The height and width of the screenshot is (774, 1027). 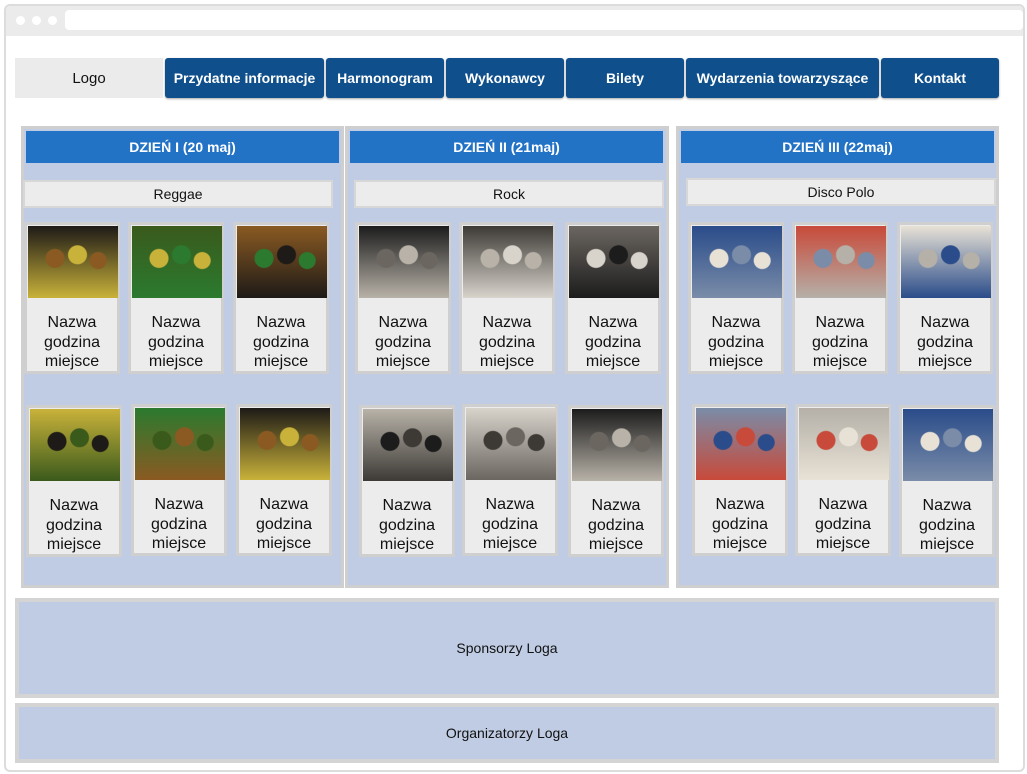 I want to click on day-title: DZIEŃ III (22maj), so click(x=837, y=147).